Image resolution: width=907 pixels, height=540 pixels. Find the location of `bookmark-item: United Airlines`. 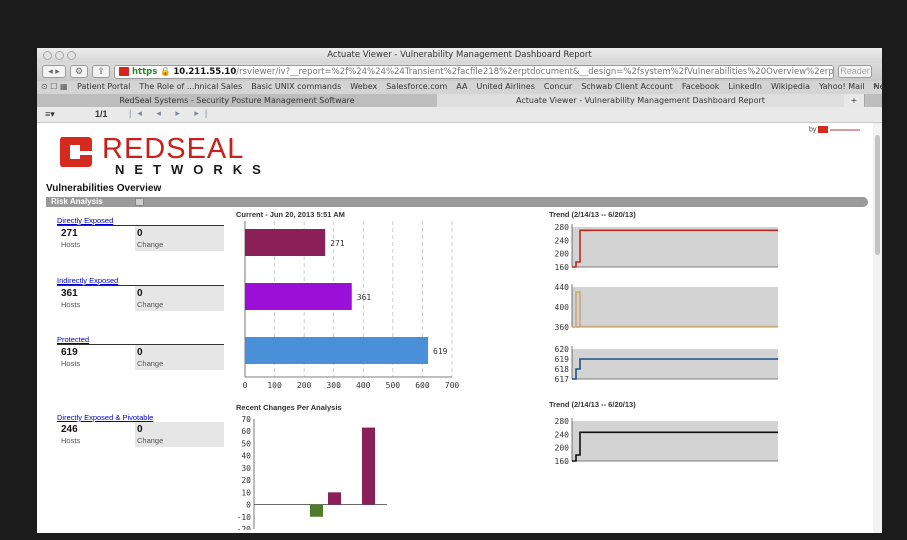

bookmark-item: United Airlines is located at coordinates (505, 86).